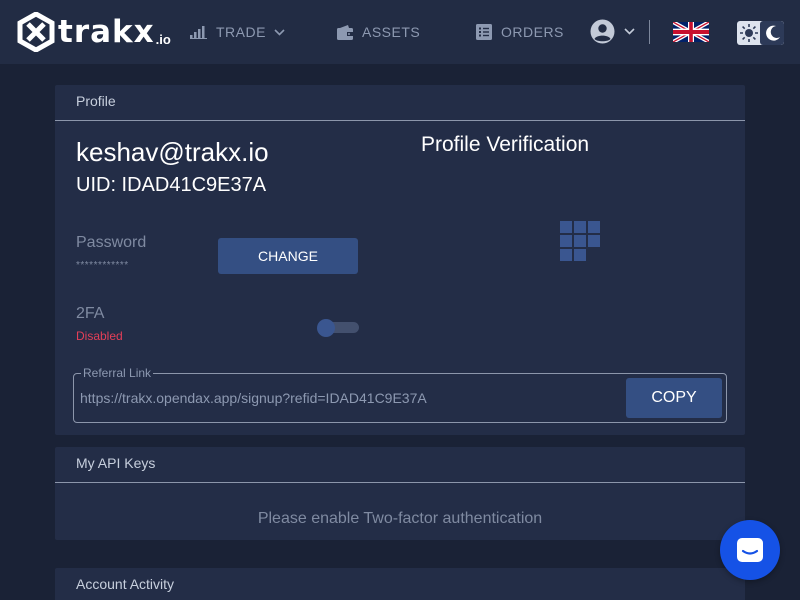 Image resolution: width=800 pixels, height=600 pixels. Describe the element at coordinates (125, 584) in the screenshot. I see `account-activity-card-title: Account Activity` at that location.